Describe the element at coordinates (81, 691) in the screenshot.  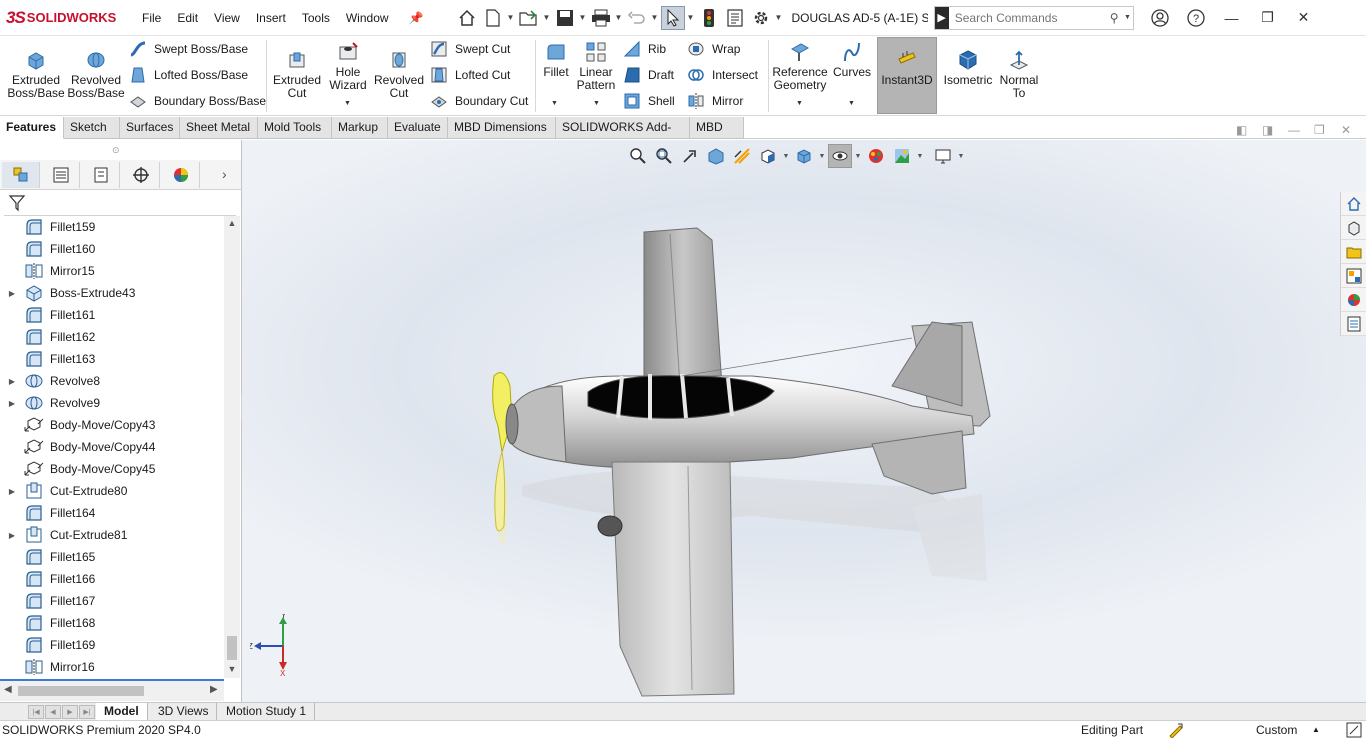
I see `horizontal-scroll-thumb` at that location.